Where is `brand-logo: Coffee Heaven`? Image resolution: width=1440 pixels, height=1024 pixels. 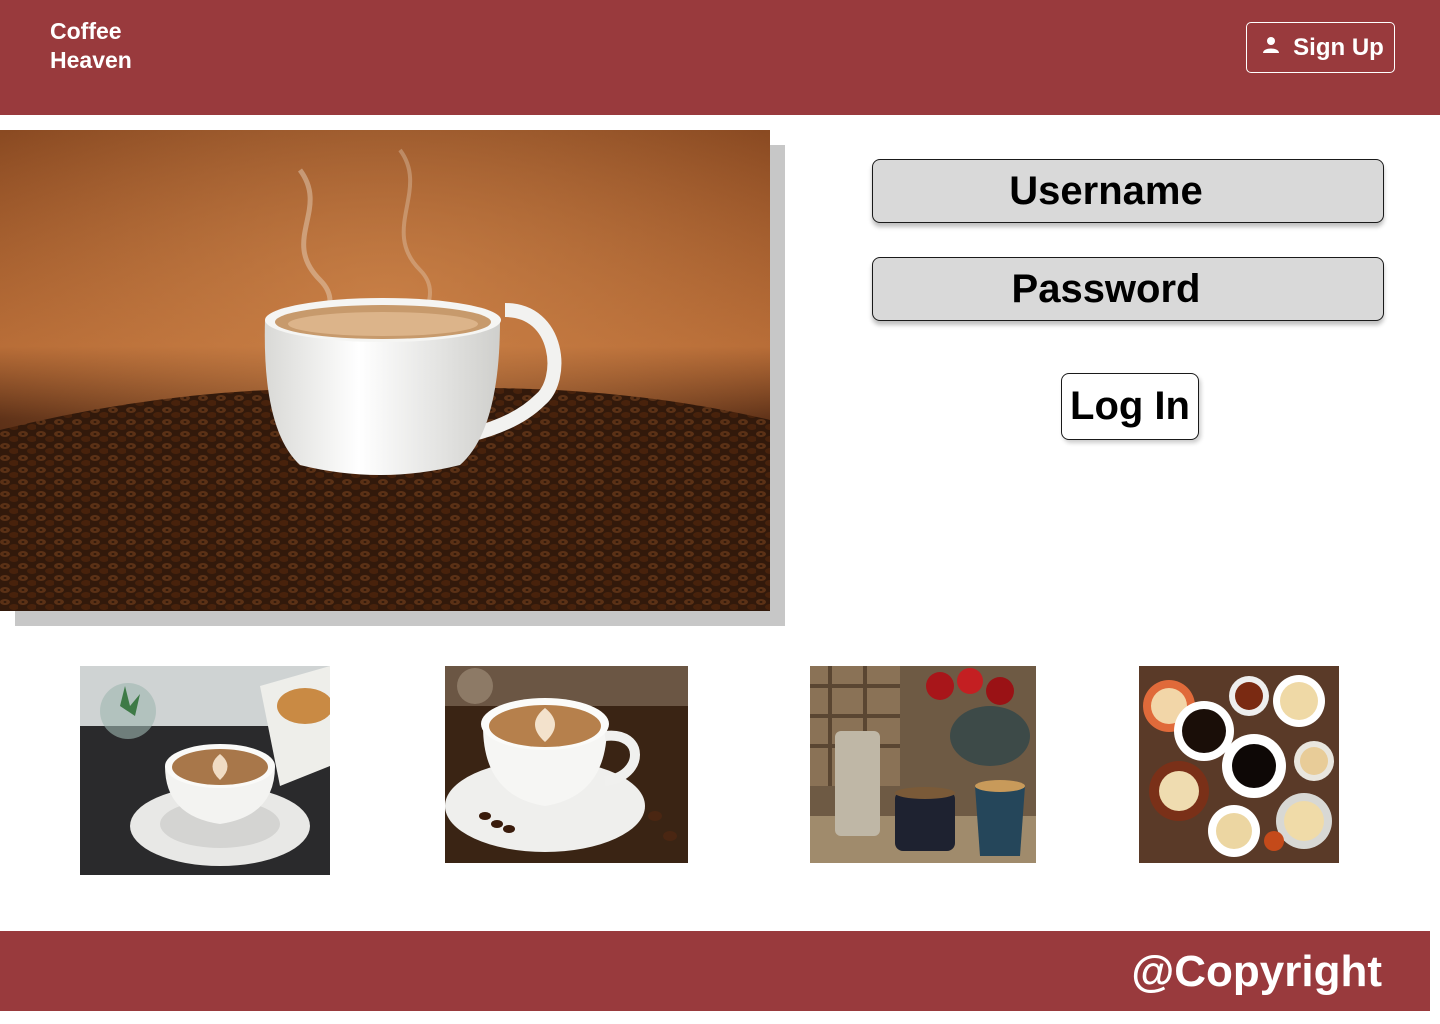 brand-logo: Coffee Heaven is located at coordinates (91, 46).